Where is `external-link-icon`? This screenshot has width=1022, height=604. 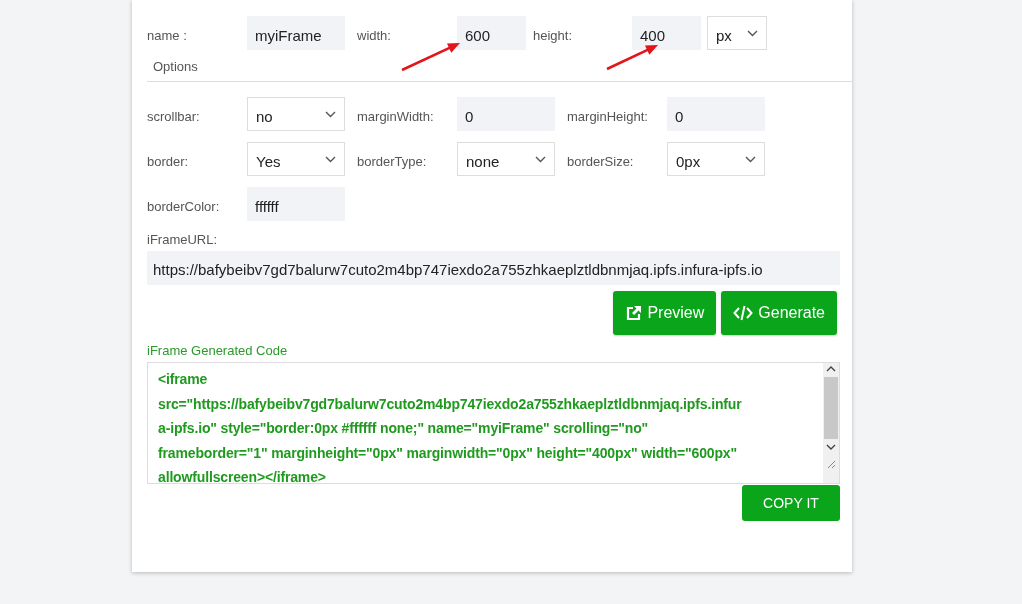 external-link-icon is located at coordinates (634, 313).